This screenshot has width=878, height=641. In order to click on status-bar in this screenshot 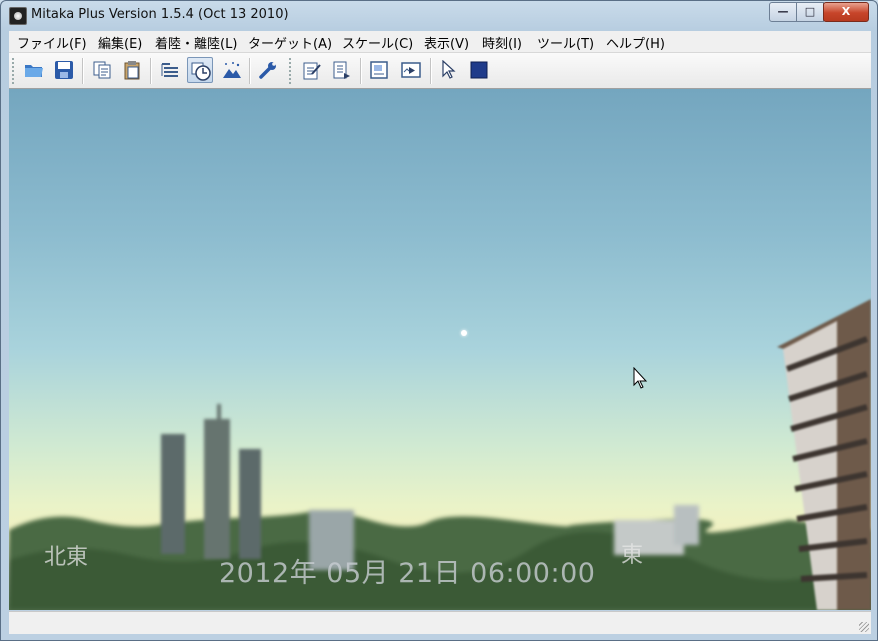, I will do `click(440, 622)`.